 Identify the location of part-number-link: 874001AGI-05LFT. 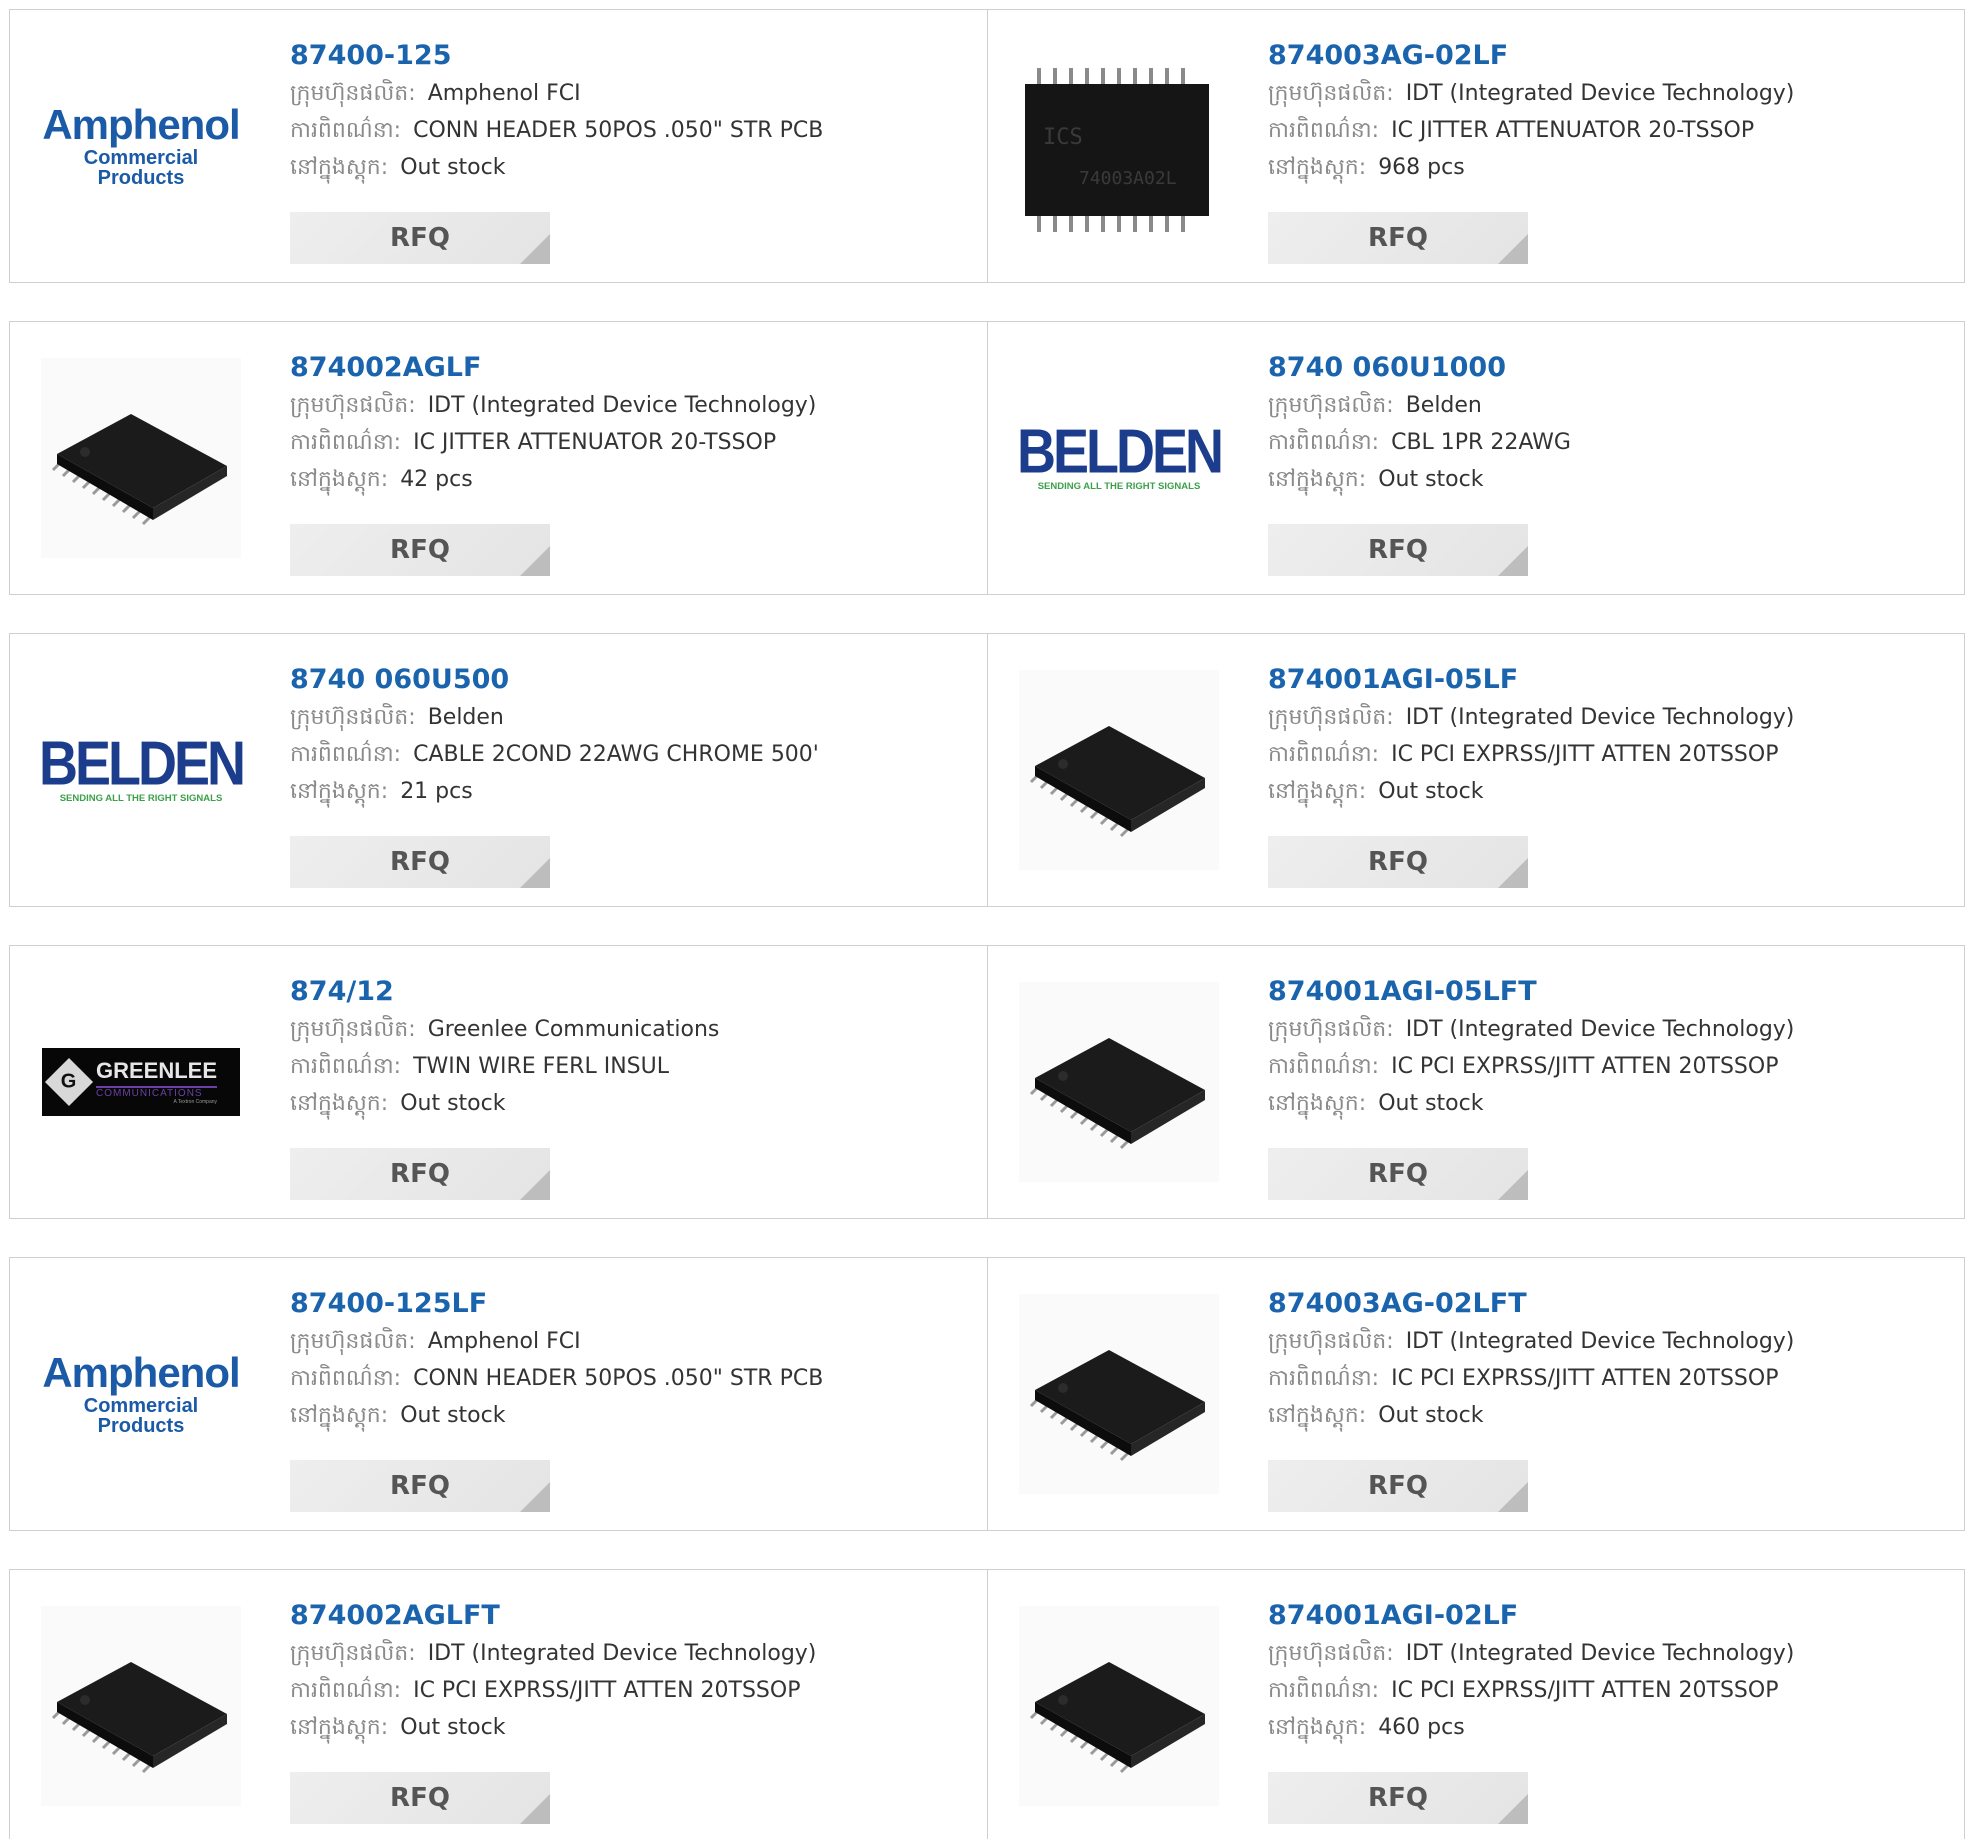
(1611, 991).